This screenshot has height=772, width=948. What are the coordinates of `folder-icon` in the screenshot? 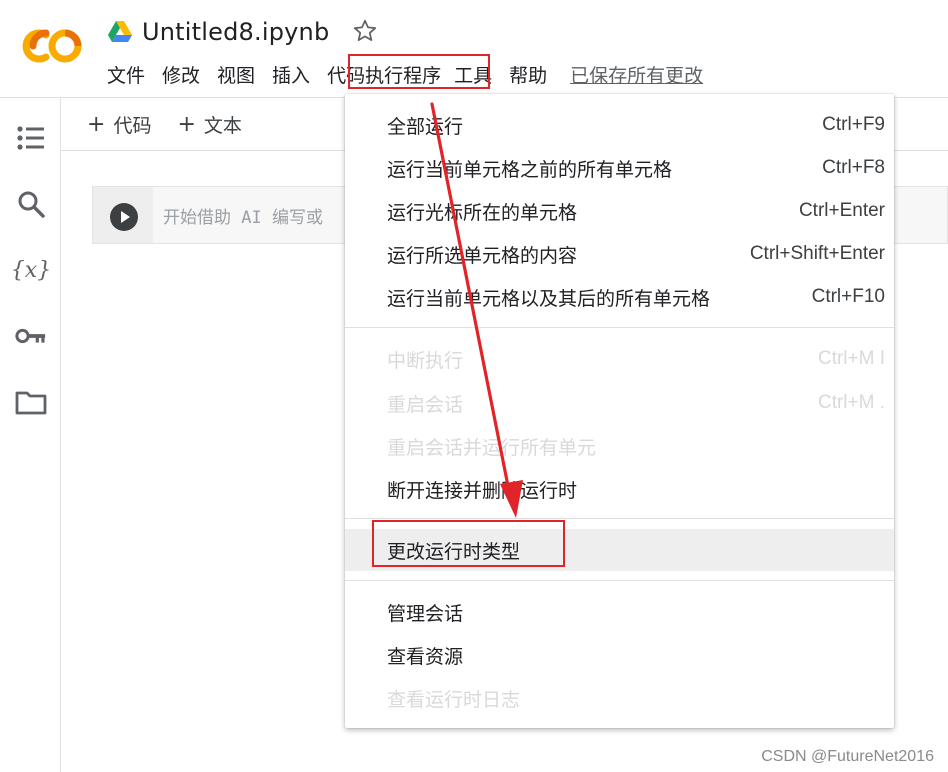 It's located at (31, 402).